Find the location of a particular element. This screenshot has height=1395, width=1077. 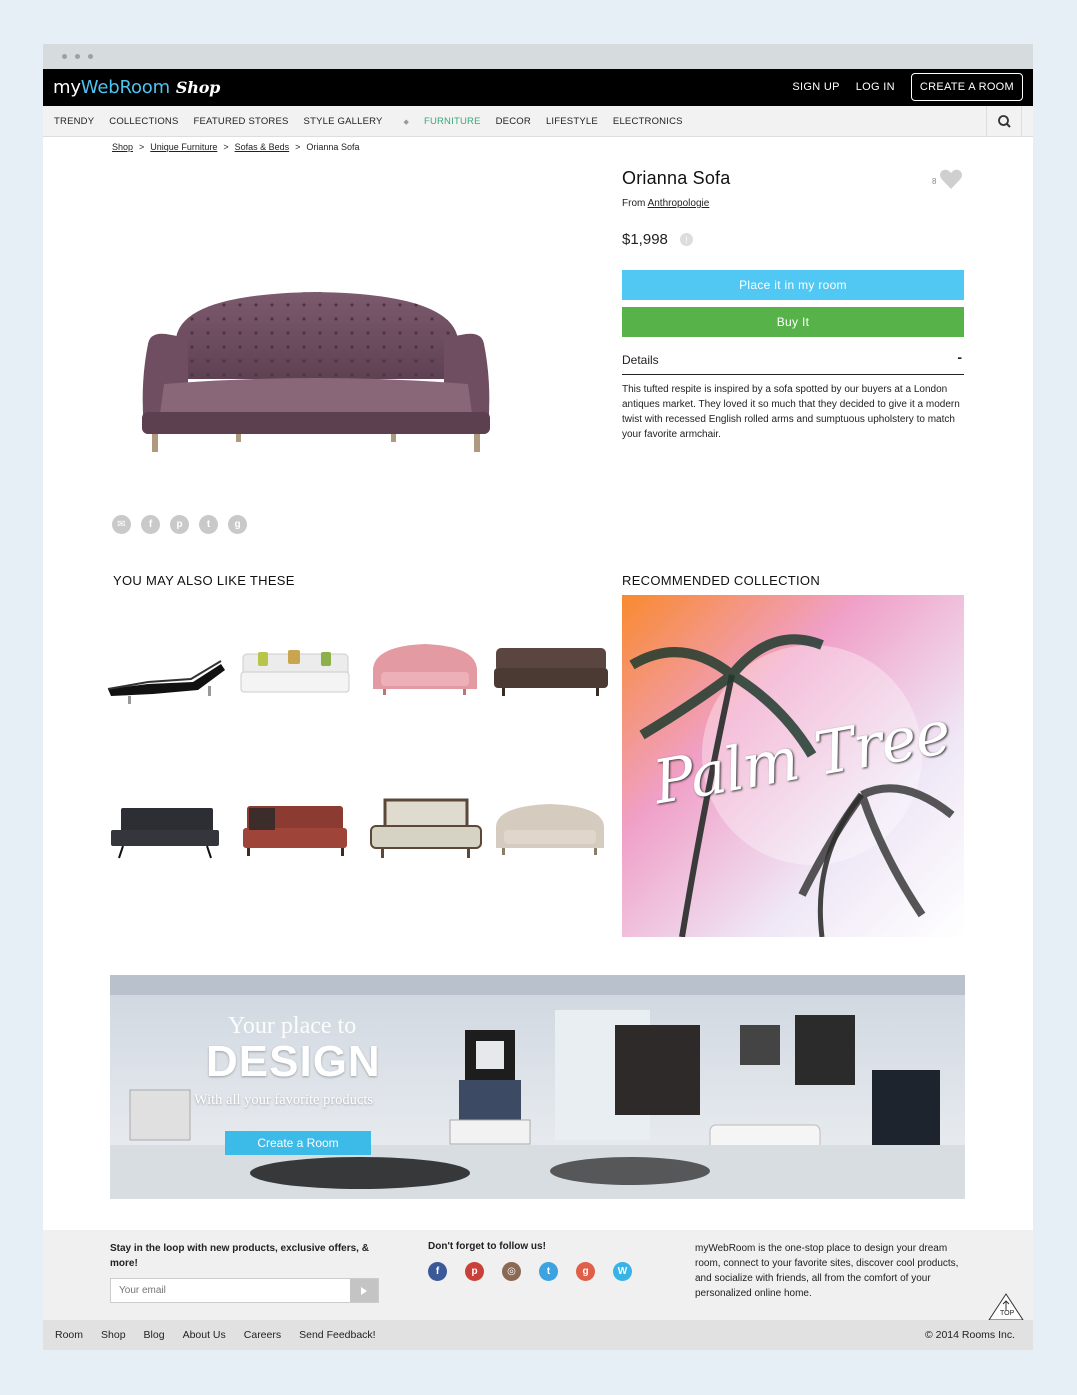

related-products-grid is located at coordinates (355, 769).